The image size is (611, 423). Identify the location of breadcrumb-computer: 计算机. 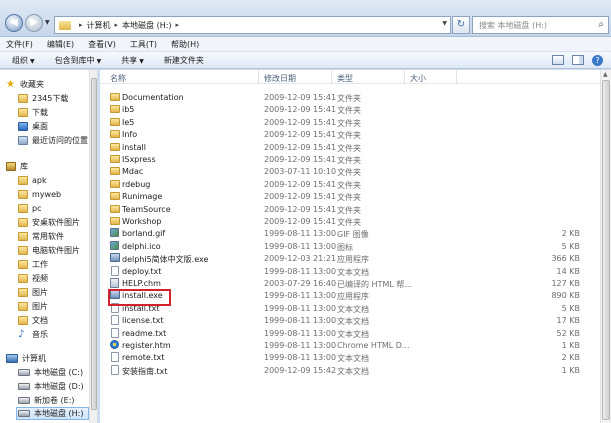
(99, 25).